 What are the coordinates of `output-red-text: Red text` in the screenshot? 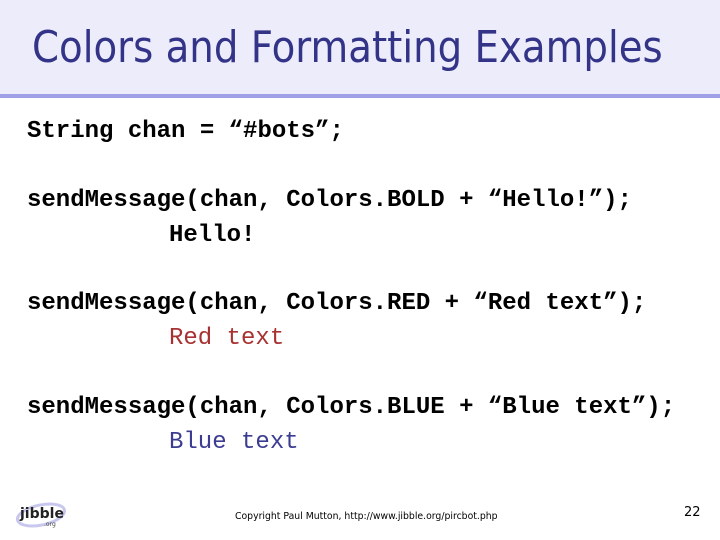 It's located at (227, 338).